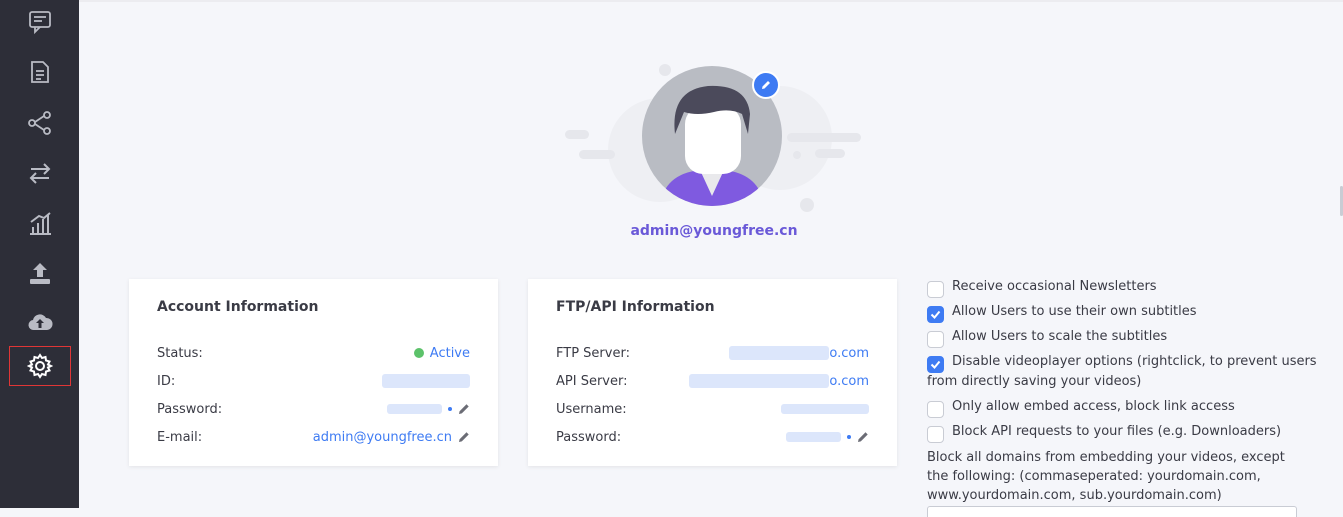 This screenshot has width=1343, height=517. I want to click on account-info-title: Account Information, so click(238, 307).